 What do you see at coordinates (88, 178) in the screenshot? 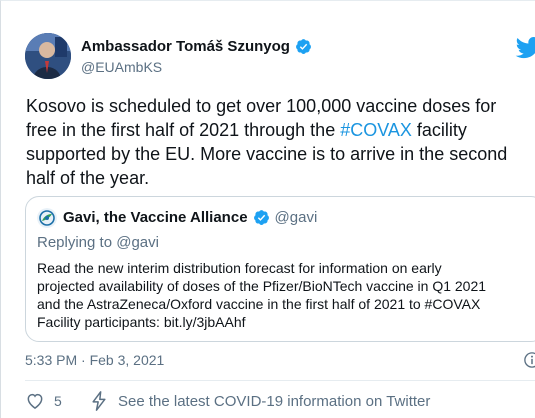
I see `tweet-text-line: half of the year.` at bounding box center [88, 178].